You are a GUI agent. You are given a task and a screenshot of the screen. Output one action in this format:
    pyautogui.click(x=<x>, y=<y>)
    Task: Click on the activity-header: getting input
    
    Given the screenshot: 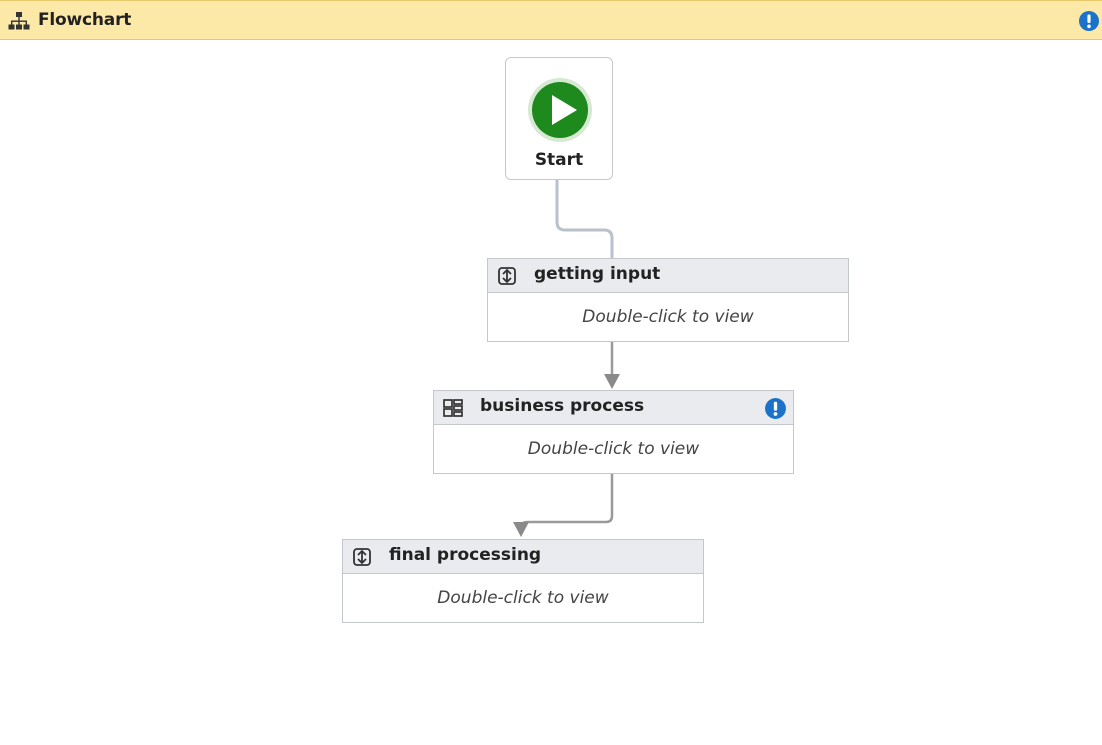 What is the action you would take?
    pyautogui.click(x=668, y=276)
    